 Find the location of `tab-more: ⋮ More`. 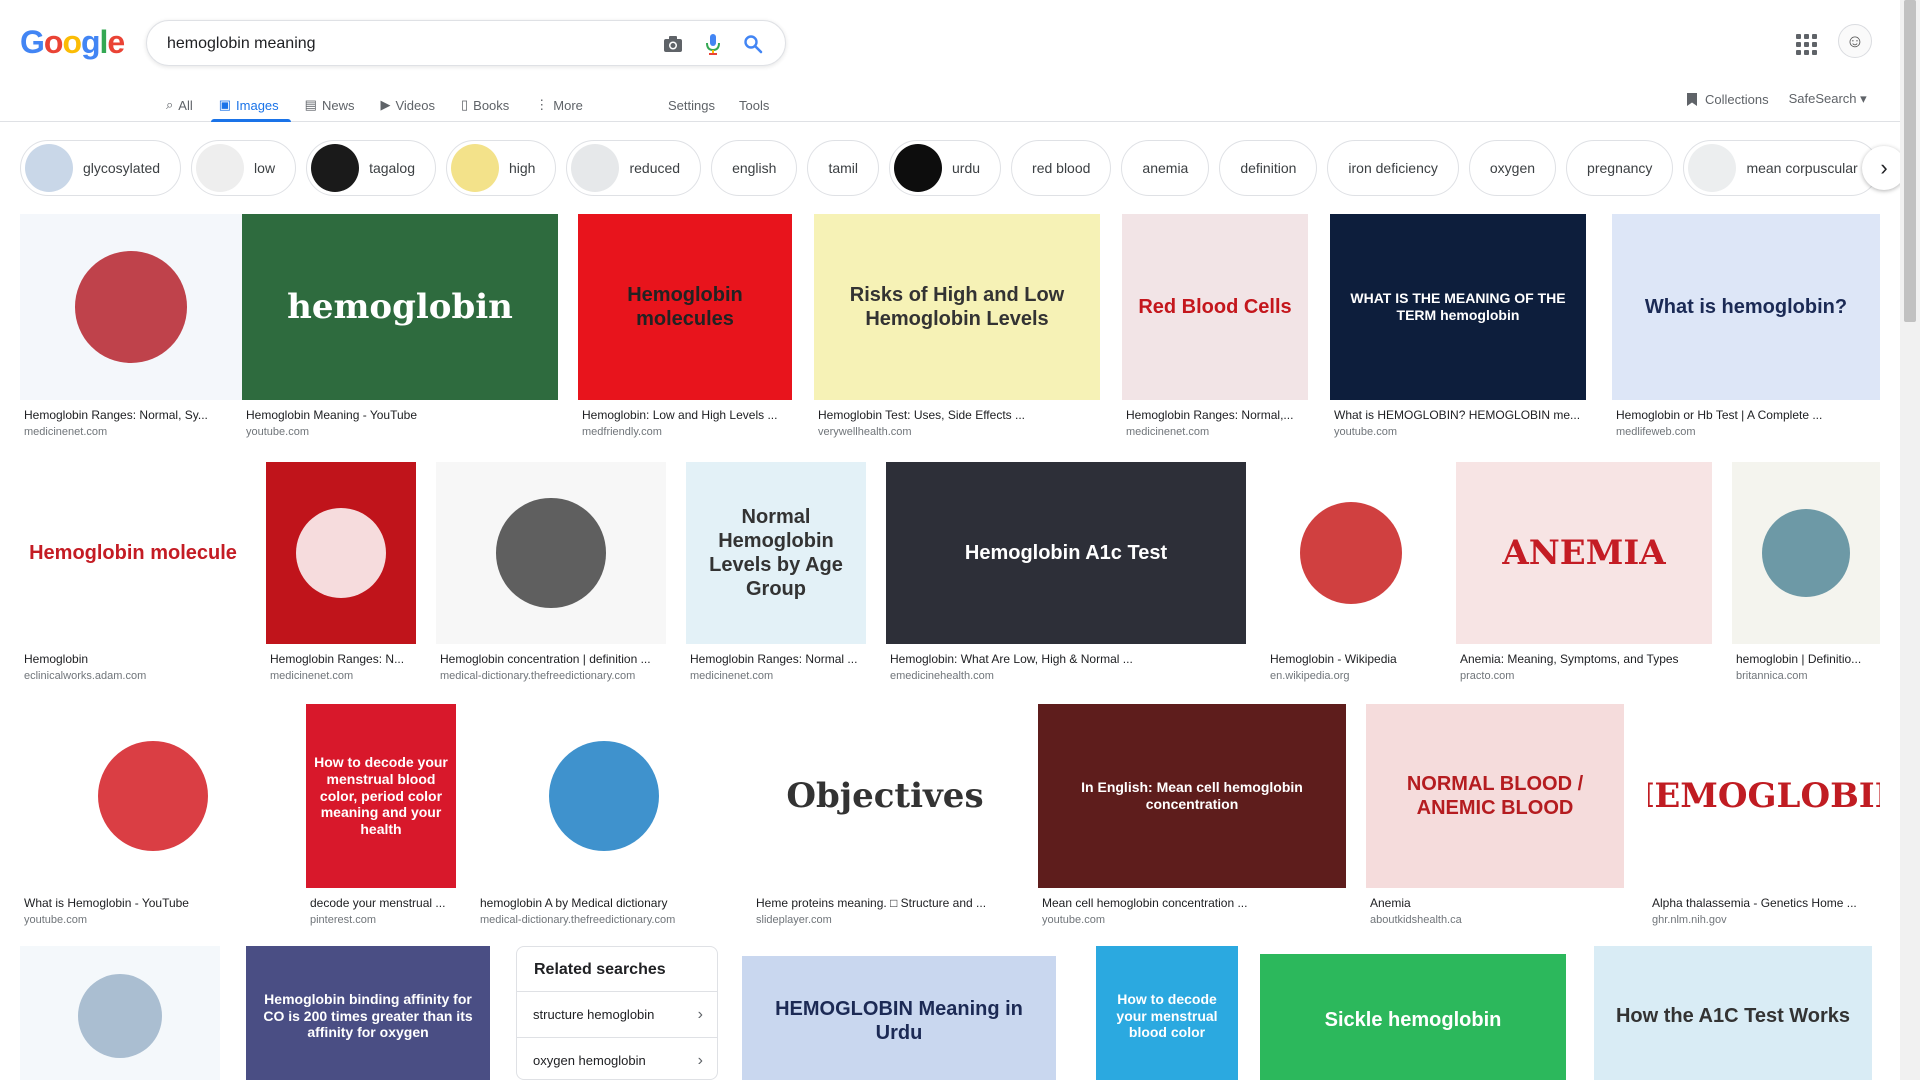

tab-more: ⋮ More is located at coordinates (559, 105).